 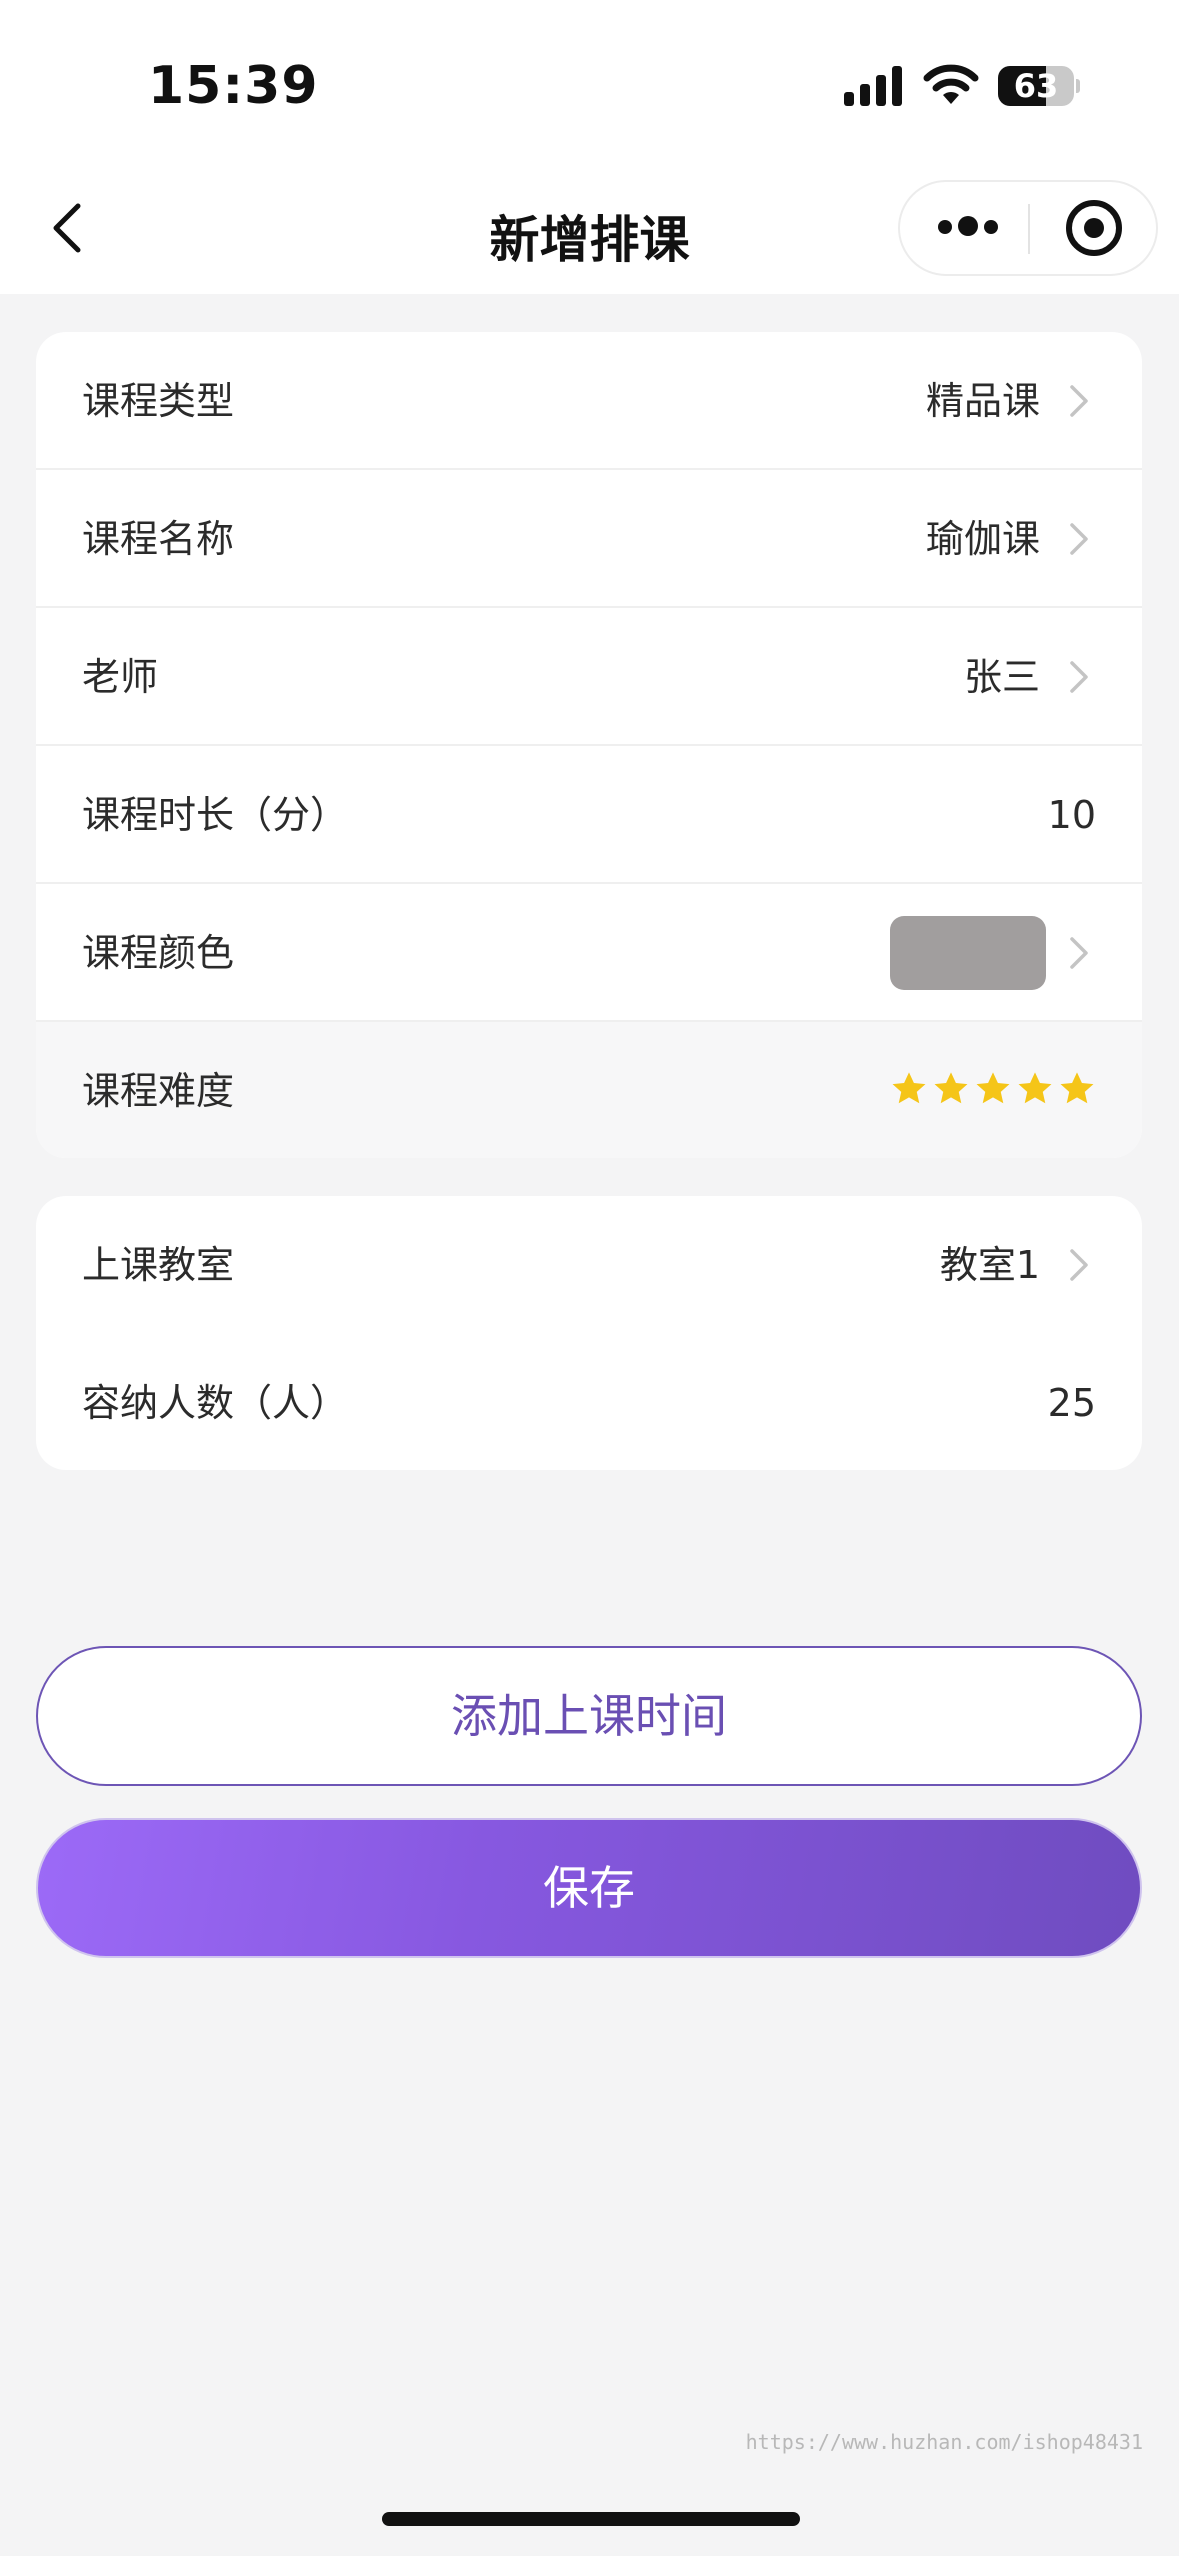 What do you see at coordinates (1072, 815) in the screenshot?
I see `duration-value: 10` at bounding box center [1072, 815].